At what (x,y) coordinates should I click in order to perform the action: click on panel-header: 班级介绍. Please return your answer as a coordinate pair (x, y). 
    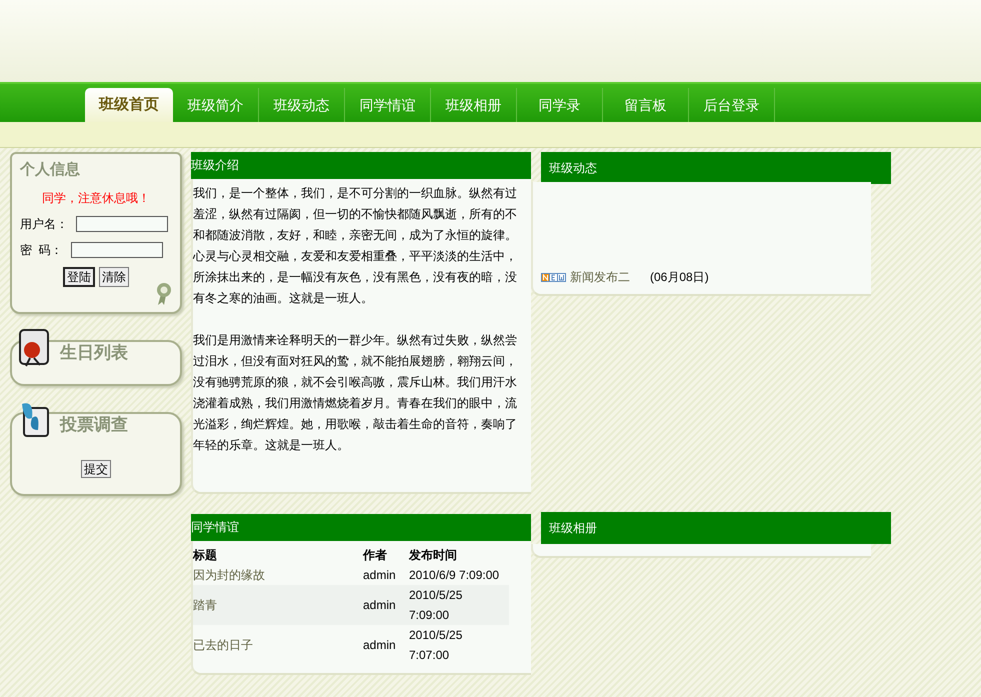
    Looking at the image, I should click on (361, 165).